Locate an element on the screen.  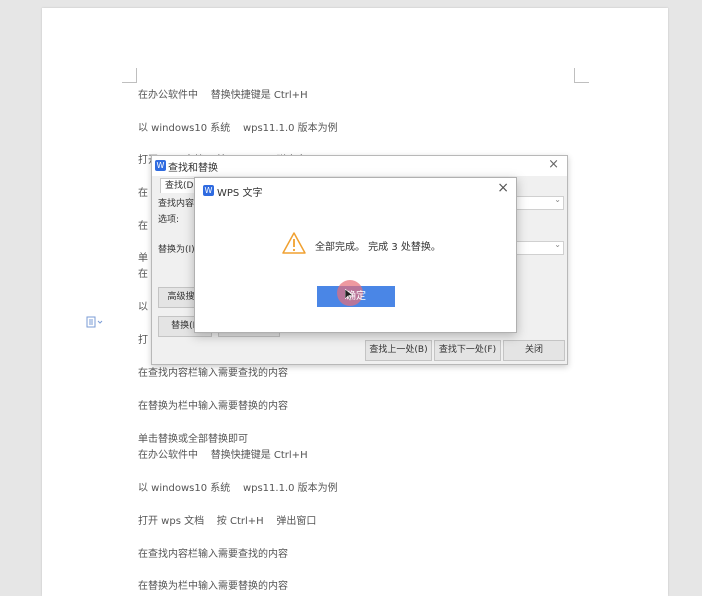
crop-mark-top-left is located at coordinates (129, 75).